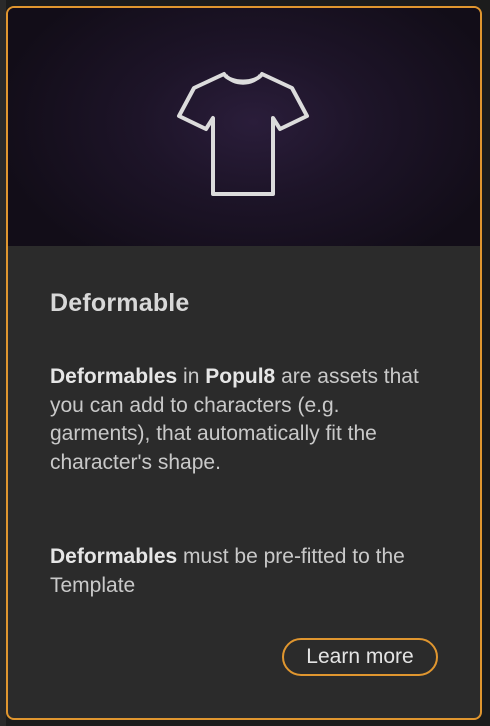 The image size is (490, 726). What do you see at coordinates (243, 134) in the screenshot?
I see `t-shirt-icon` at bounding box center [243, 134].